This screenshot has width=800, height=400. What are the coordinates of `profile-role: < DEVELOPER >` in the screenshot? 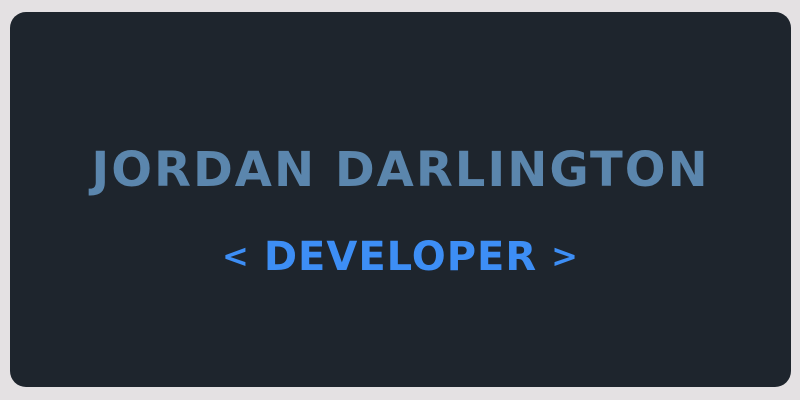 It's located at (400, 256).